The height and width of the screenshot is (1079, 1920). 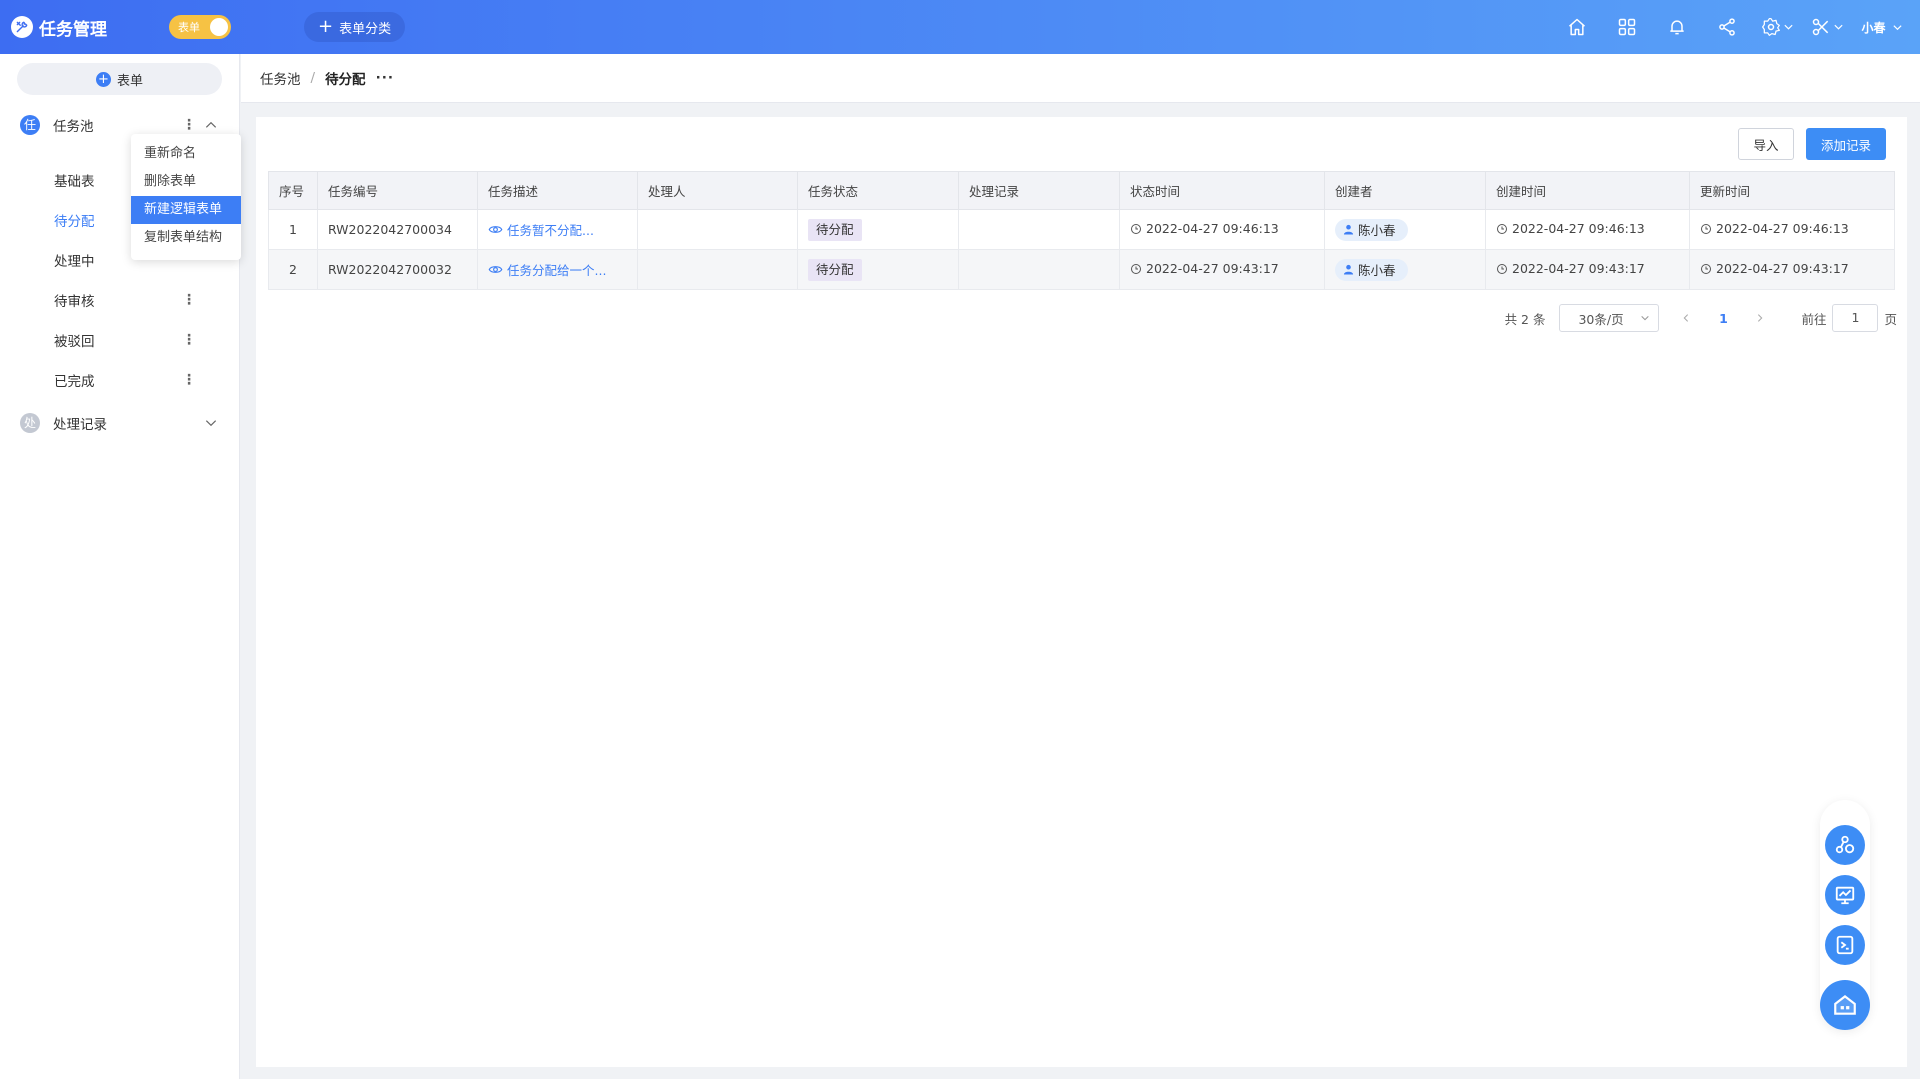 I want to click on sidebar-item-label: 处理中, so click(x=74, y=262).